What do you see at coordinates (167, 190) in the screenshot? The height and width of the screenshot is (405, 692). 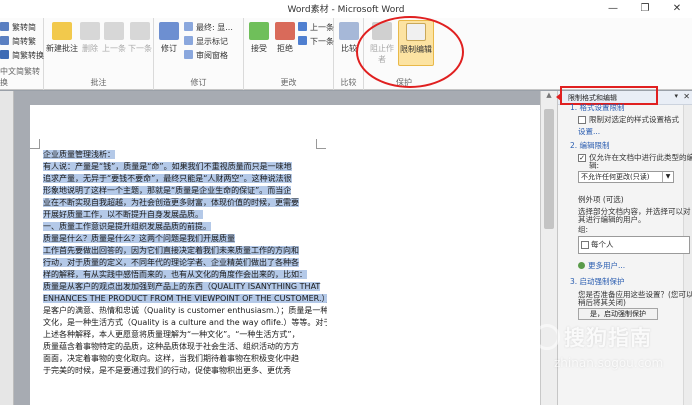 I see `selected-text: 形象地说明了这样一个主题，那就是“质量是企业生命的保证”。而当企` at bounding box center [167, 190].